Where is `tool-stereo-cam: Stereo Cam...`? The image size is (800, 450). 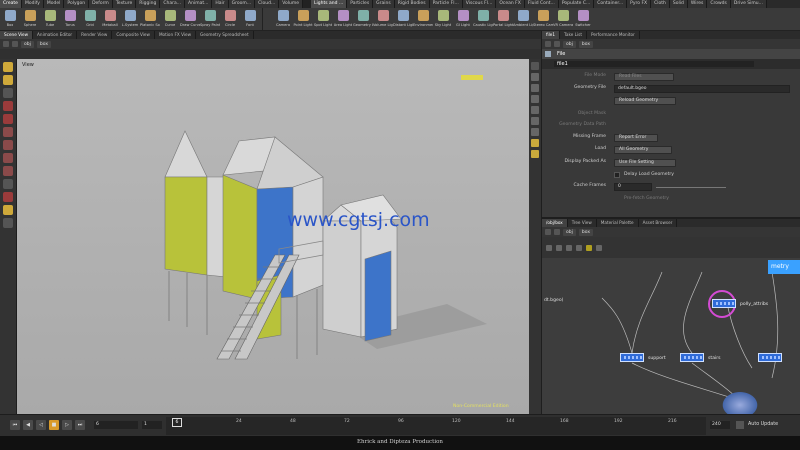 tool-stereo-cam: Stereo Cam... is located at coordinates (543, 19).